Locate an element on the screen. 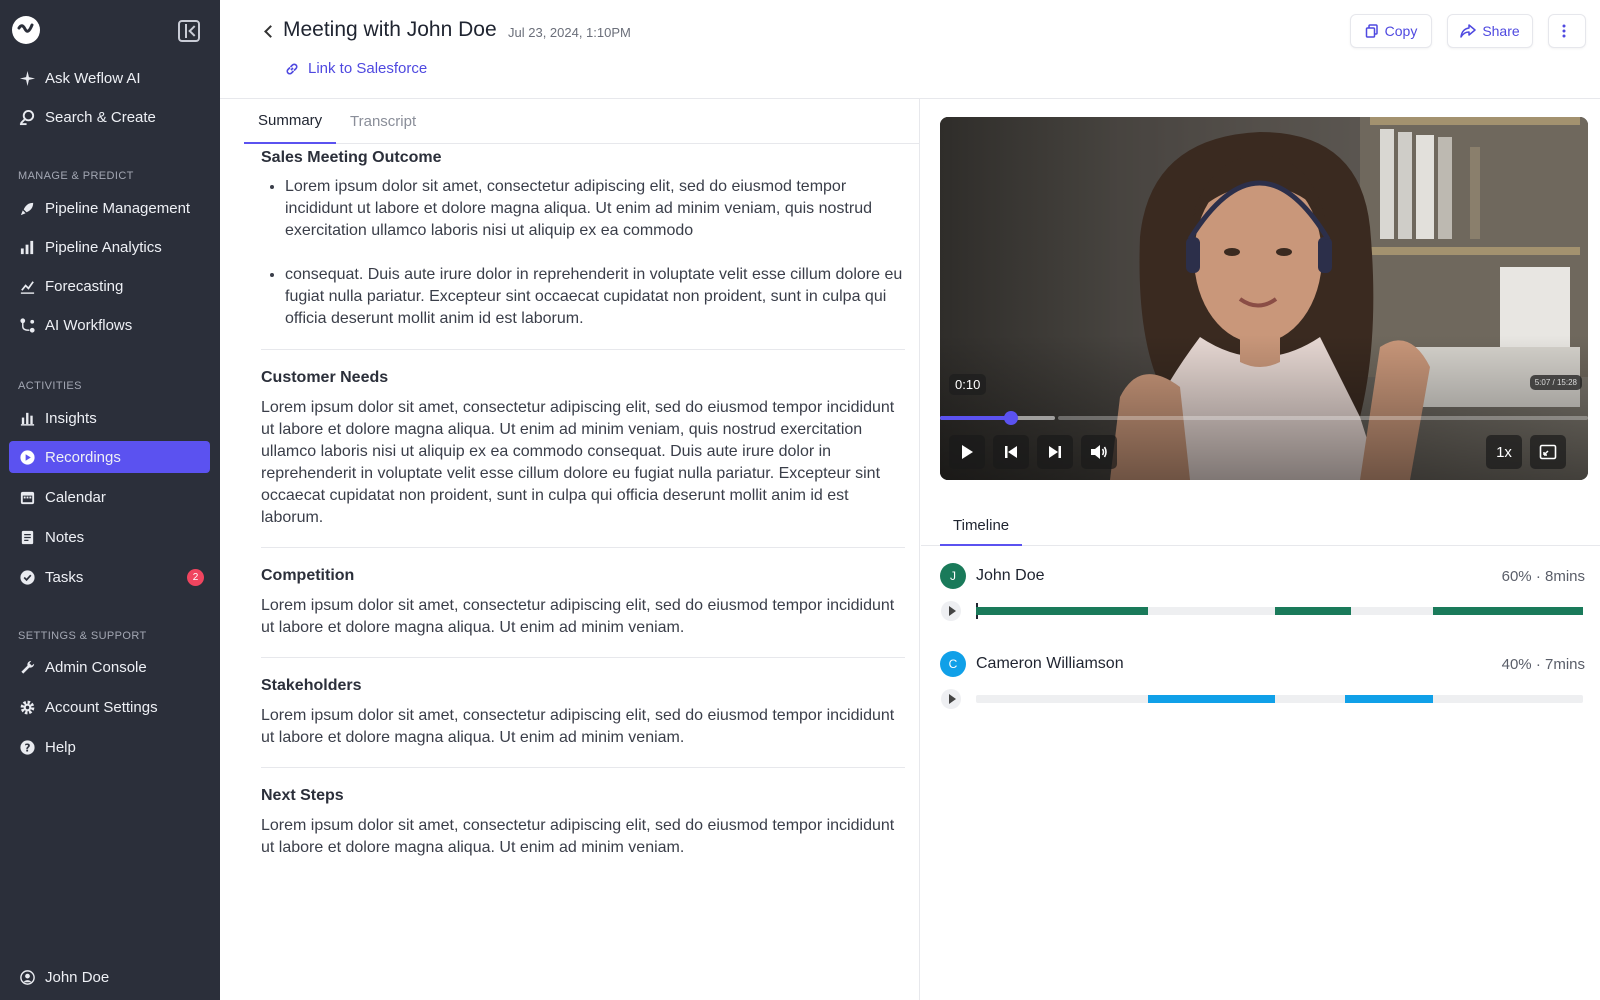 This screenshot has height=1000, width=1600. nav-pipeline-analytics: Pipeline Analytics is located at coordinates (109, 247).